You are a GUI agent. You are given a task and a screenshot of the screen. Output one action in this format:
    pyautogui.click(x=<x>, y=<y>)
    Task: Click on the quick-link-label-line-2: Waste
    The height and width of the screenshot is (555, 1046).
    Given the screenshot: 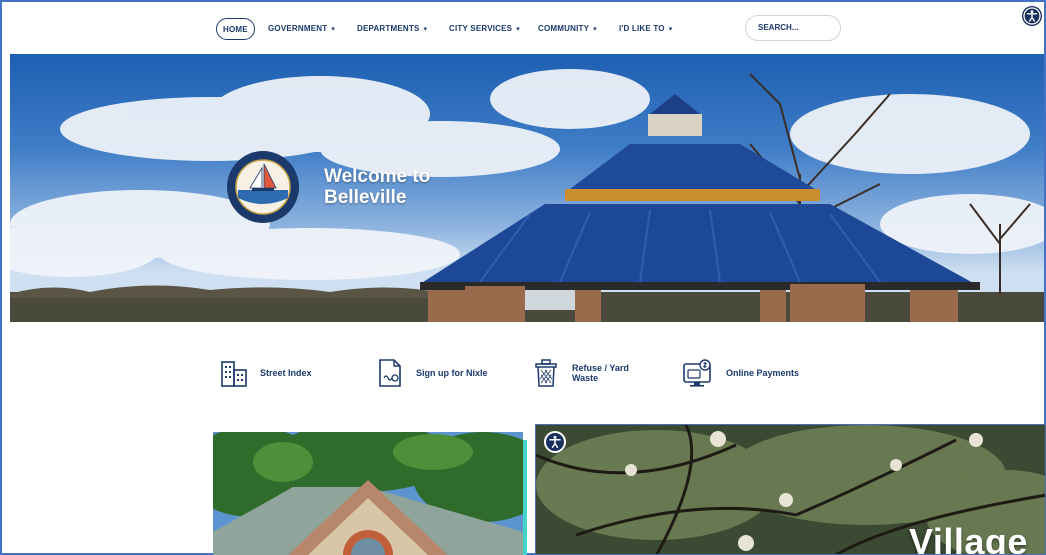 What is the action you would take?
    pyautogui.click(x=585, y=378)
    